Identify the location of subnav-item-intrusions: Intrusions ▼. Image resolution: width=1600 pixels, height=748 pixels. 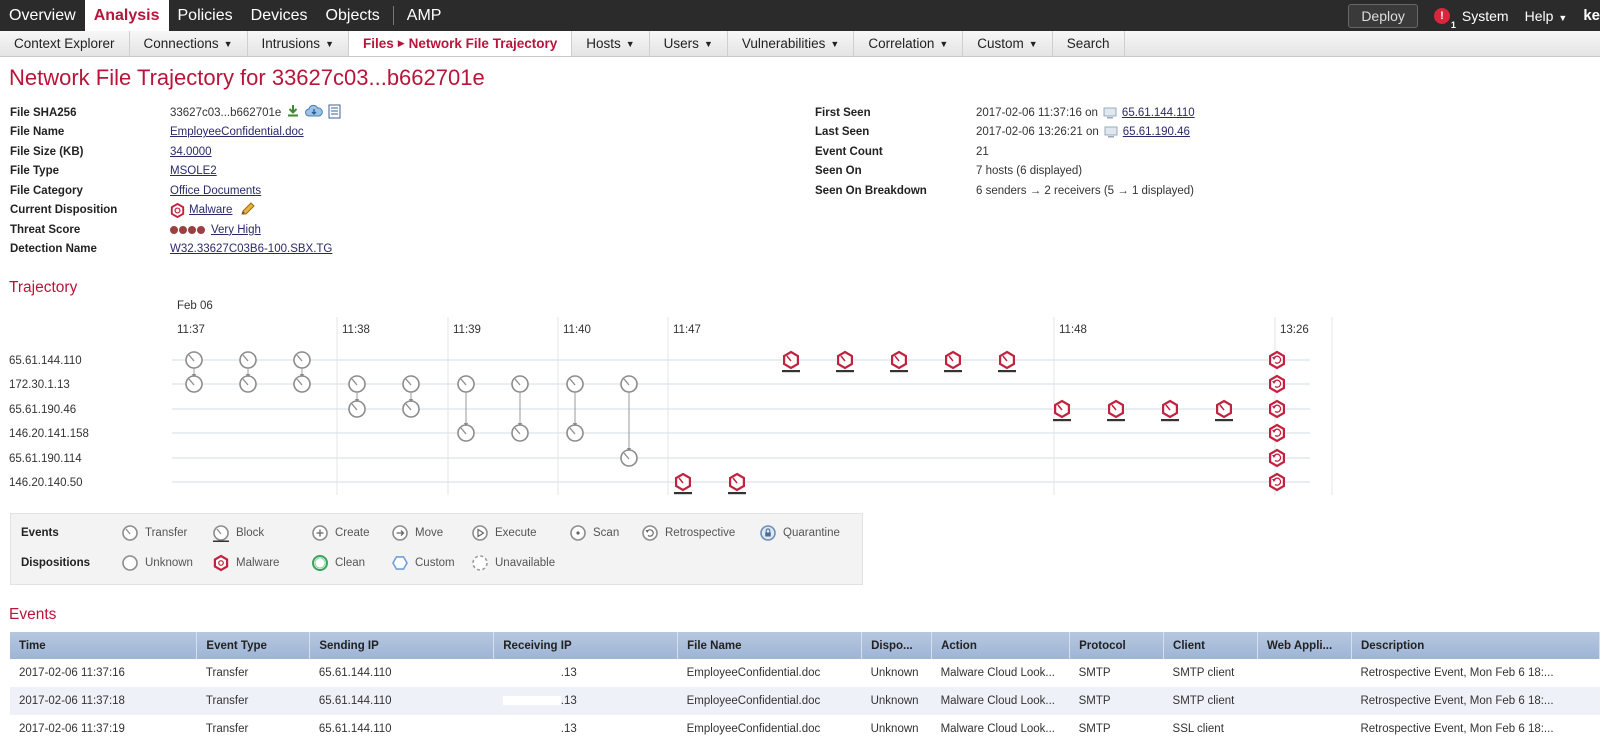
(298, 43).